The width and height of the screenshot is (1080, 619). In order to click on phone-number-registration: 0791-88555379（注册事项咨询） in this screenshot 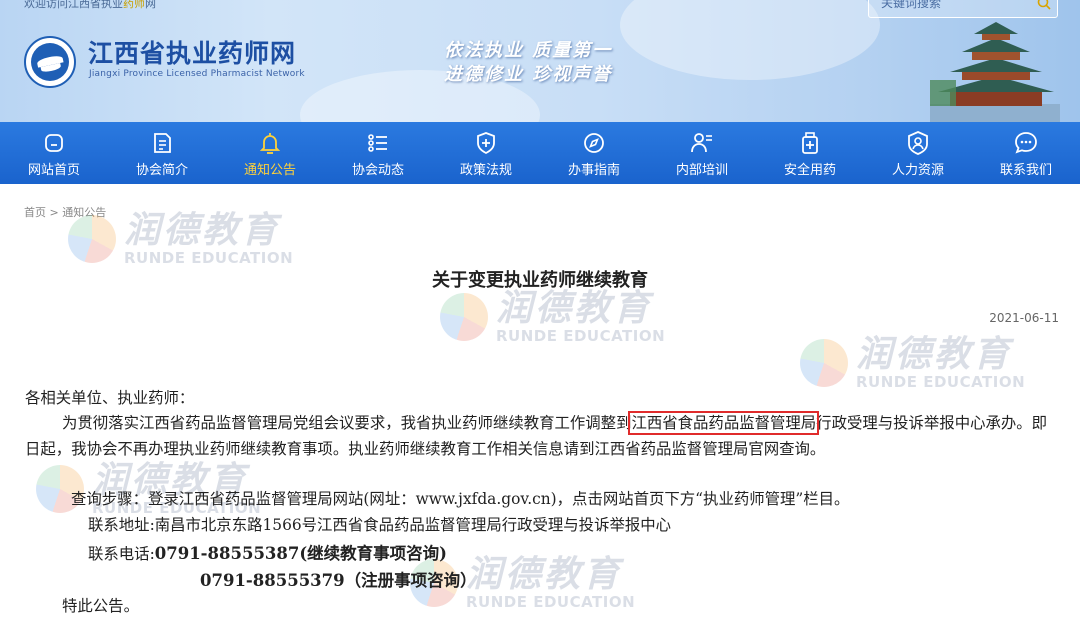, I will do `click(338, 580)`.